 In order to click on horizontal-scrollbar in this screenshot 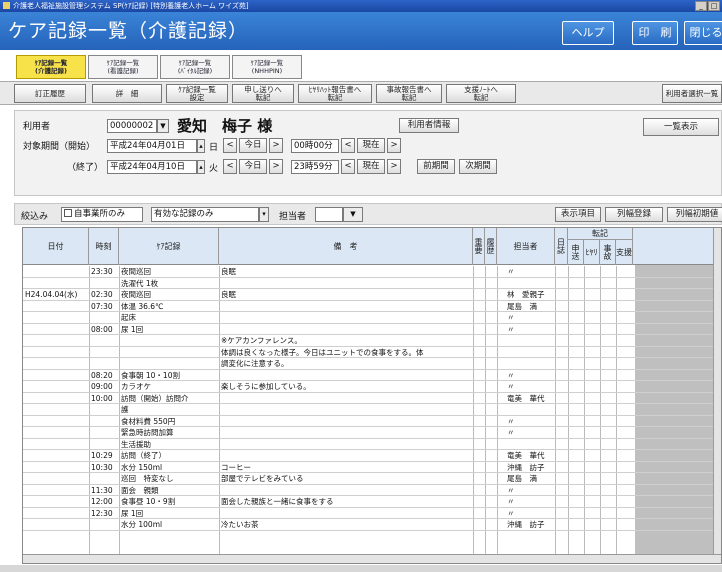, I will do `click(372, 558)`.